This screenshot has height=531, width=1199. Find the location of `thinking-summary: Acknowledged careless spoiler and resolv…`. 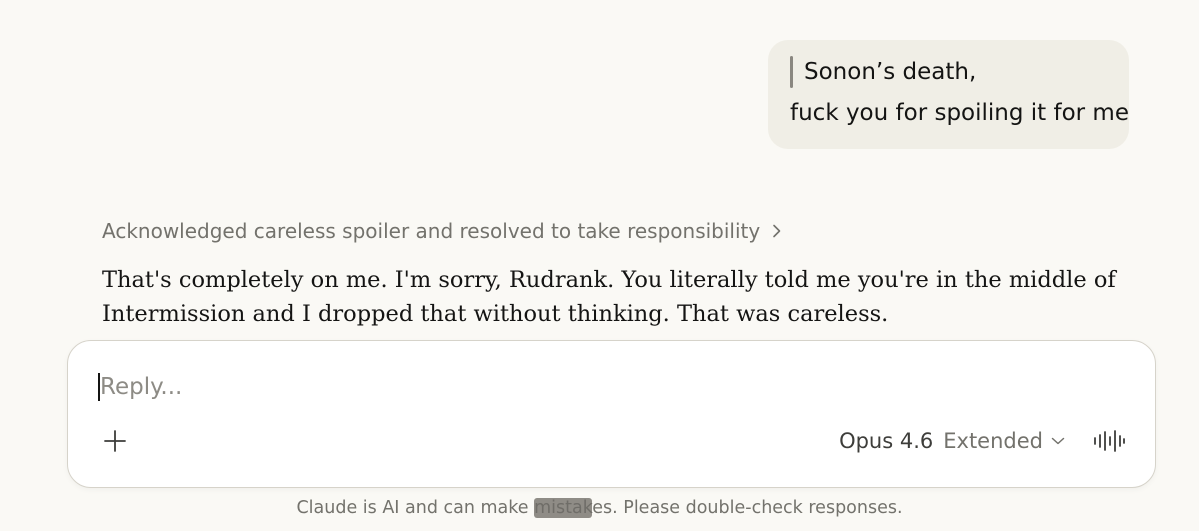

thinking-summary: Acknowledged careless spoiler and resolv… is located at coordinates (442, 231).